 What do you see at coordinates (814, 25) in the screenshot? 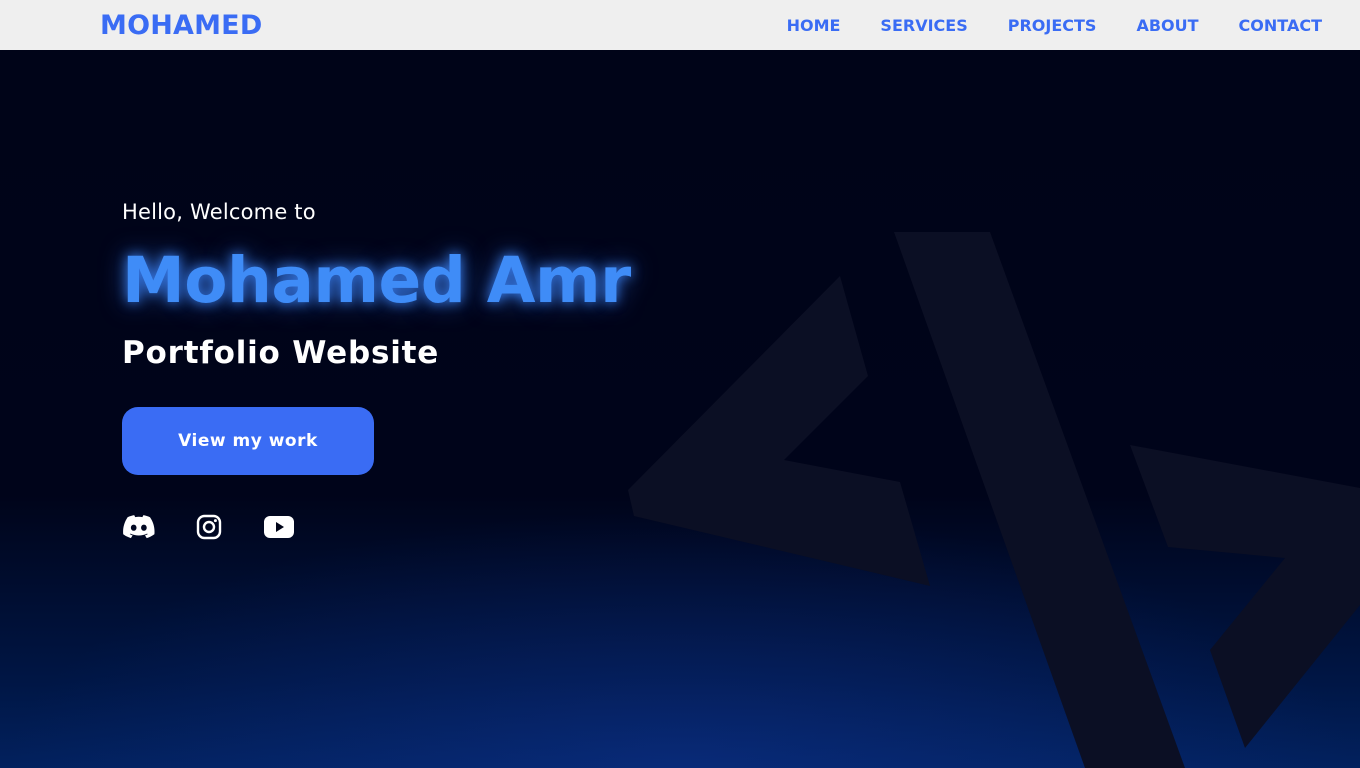
I see `nav-link-home: HOME` at bounding box center [814, 25].